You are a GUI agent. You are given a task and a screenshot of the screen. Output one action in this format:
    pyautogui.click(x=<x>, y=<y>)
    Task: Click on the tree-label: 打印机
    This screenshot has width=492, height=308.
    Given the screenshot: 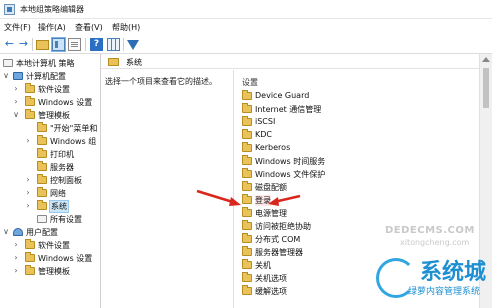 What is the action you would take?
    pyautogui.click(x=62, y=154)
    